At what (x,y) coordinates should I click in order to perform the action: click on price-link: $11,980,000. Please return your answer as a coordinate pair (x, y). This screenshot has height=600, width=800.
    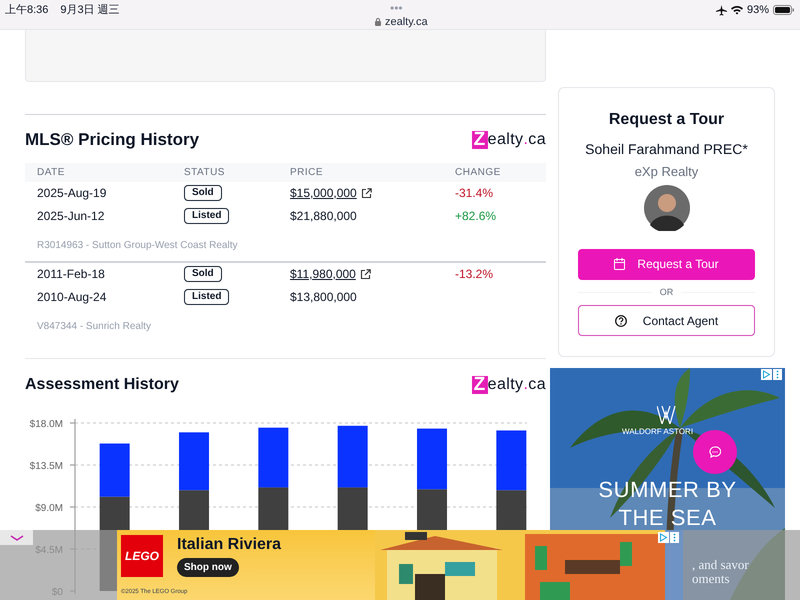
    Looking at the image, I should click on (323, 274).